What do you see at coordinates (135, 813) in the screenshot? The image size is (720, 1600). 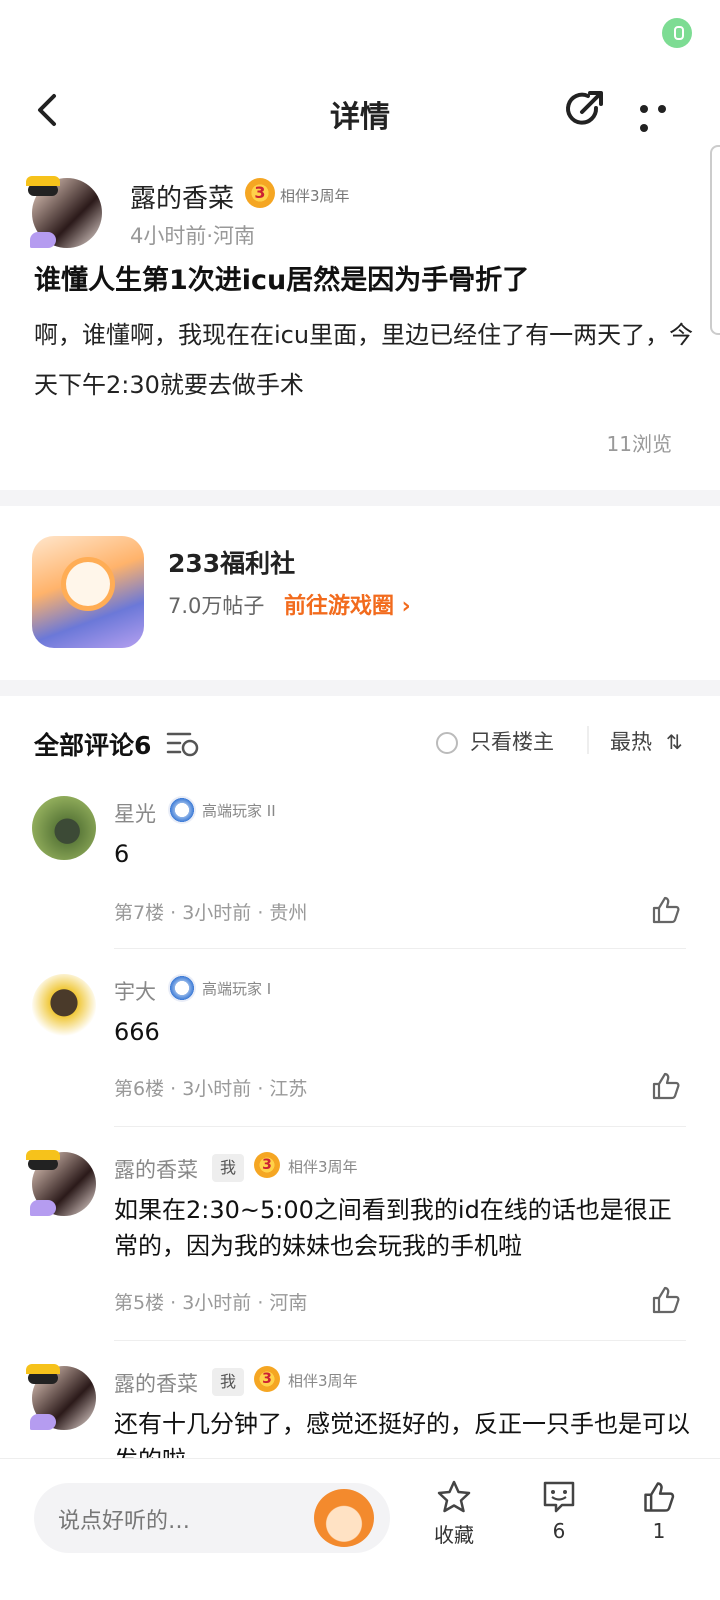 I see `commenter-name: 星光` at bounding box center [135, 813].